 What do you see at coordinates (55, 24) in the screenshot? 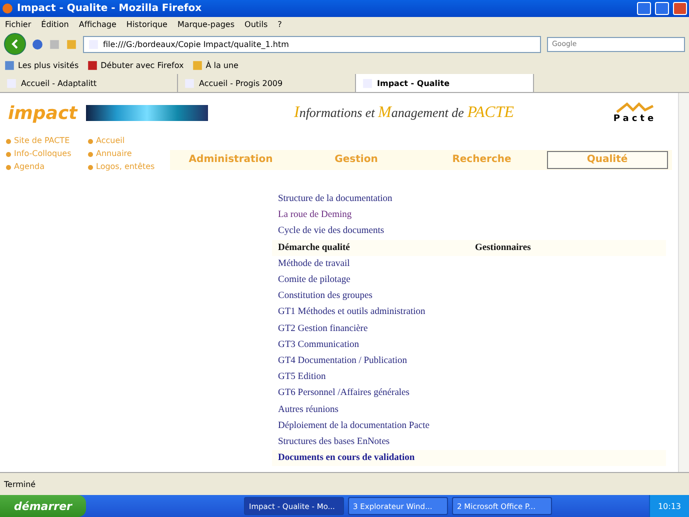
I see `menu-item: Édition` at bounding box center [55, 24].